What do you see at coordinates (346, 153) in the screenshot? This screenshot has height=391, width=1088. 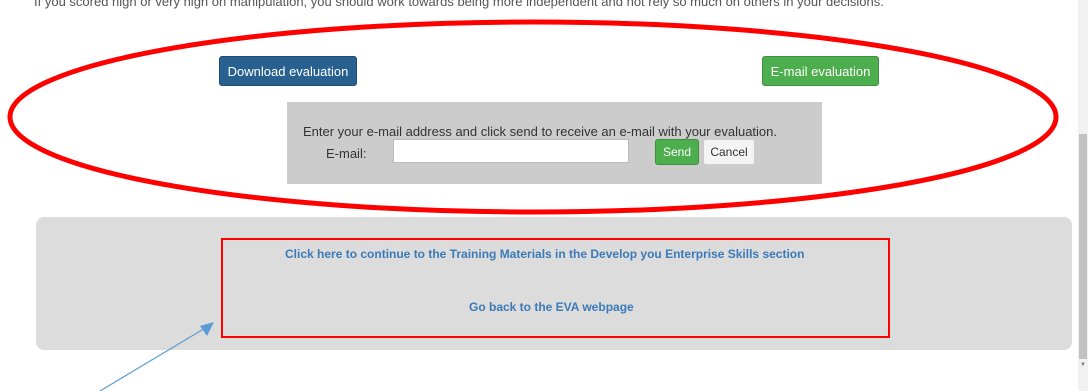 I see `email-field-label: E-mail:` at bounding box center [346, 153].